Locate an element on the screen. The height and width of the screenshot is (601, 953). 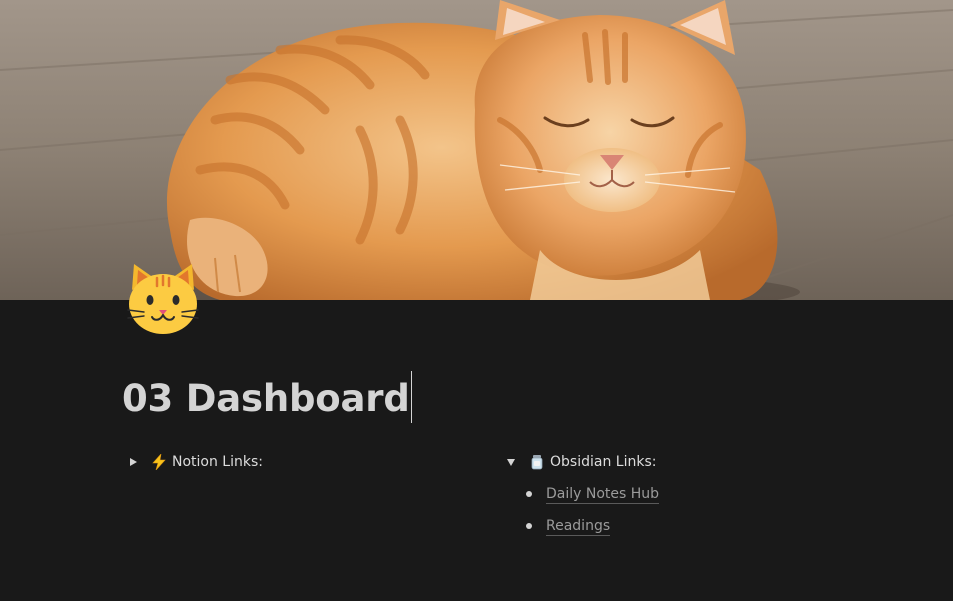
lightning-icon is located at coordinates (159, 462).